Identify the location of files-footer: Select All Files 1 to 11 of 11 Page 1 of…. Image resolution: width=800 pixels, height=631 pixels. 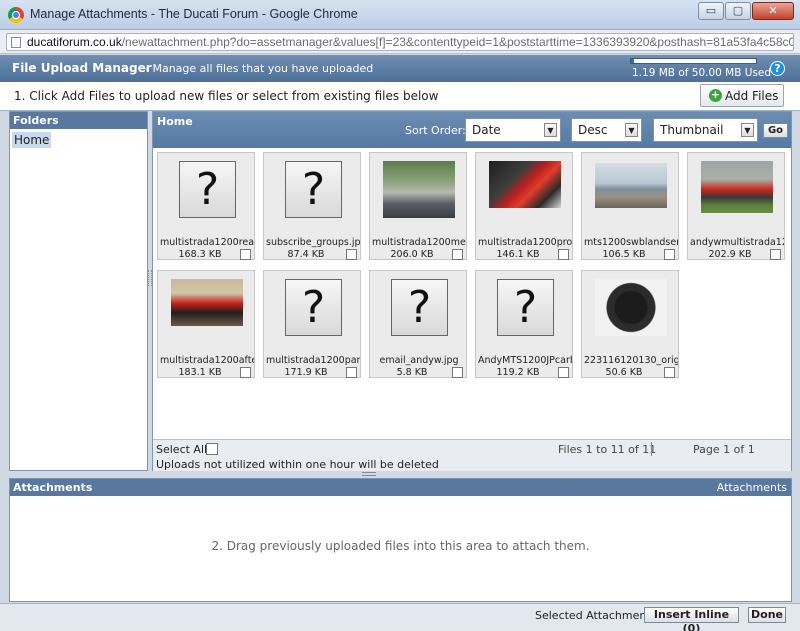
(472, 455).